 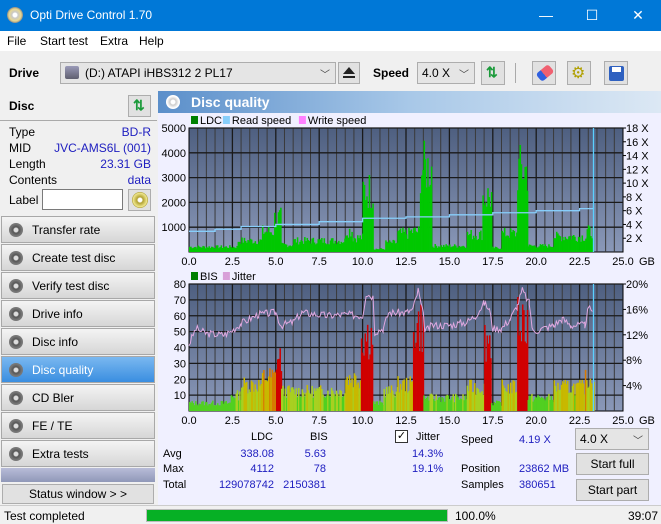 I want to click on close-button: ✕, so click(x=638, y=15).